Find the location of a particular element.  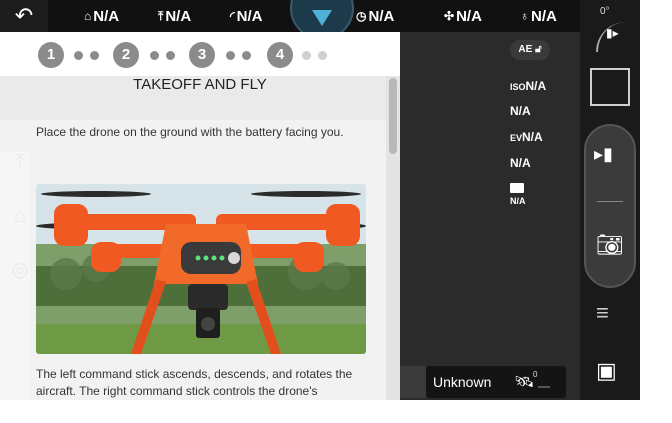

speed-stat: ◜ N/A is located at coordinates (246, 16).